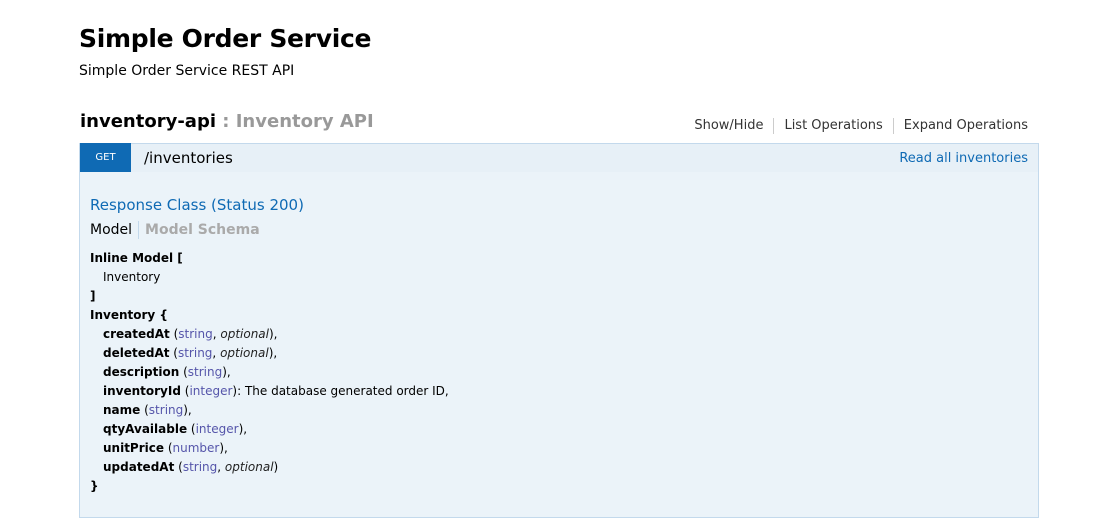 Image resolution: width=1117 pixels, height=518 pixels. I want to click on app-title: Simple Order Service, so click(225, 38).